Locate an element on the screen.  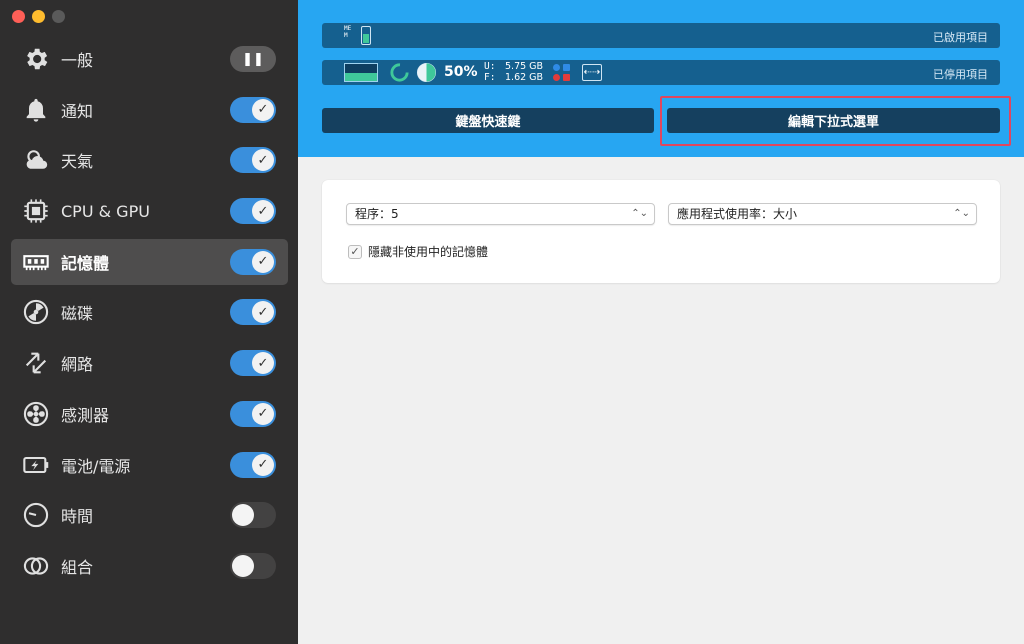
minimize-window-button is located at coordinates (38, 16).